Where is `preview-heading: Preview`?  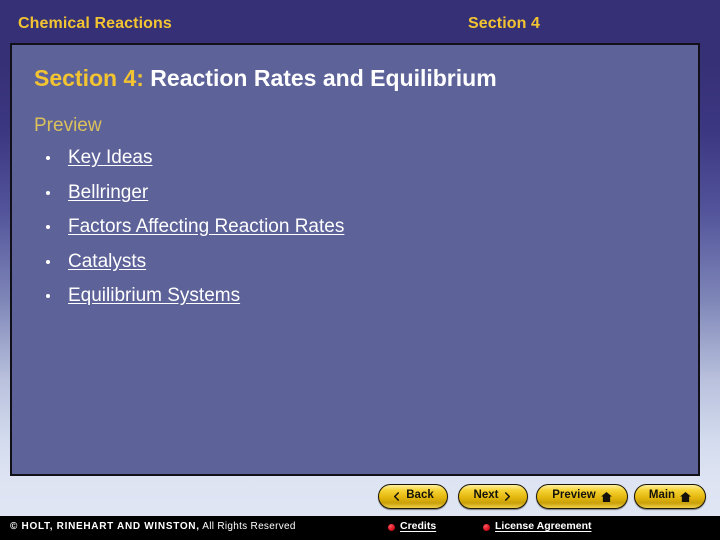
preview-heading: Preview is located at coordinates (68, 125).